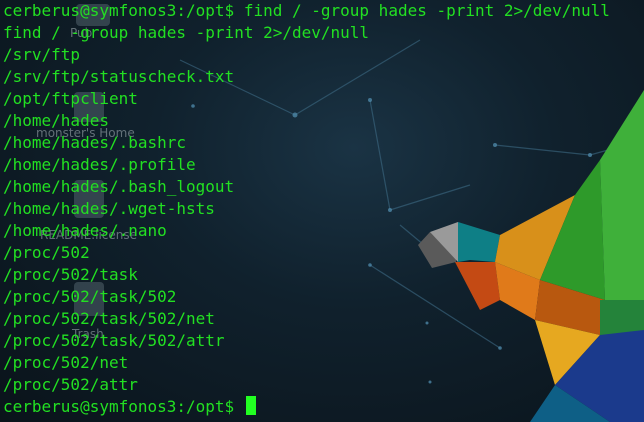 Image resolution: width=644 pixels, height=422 pixels. Describe the element at coordinates (250, 405) in the screenshot. I see `terminal-cursor` at that location.